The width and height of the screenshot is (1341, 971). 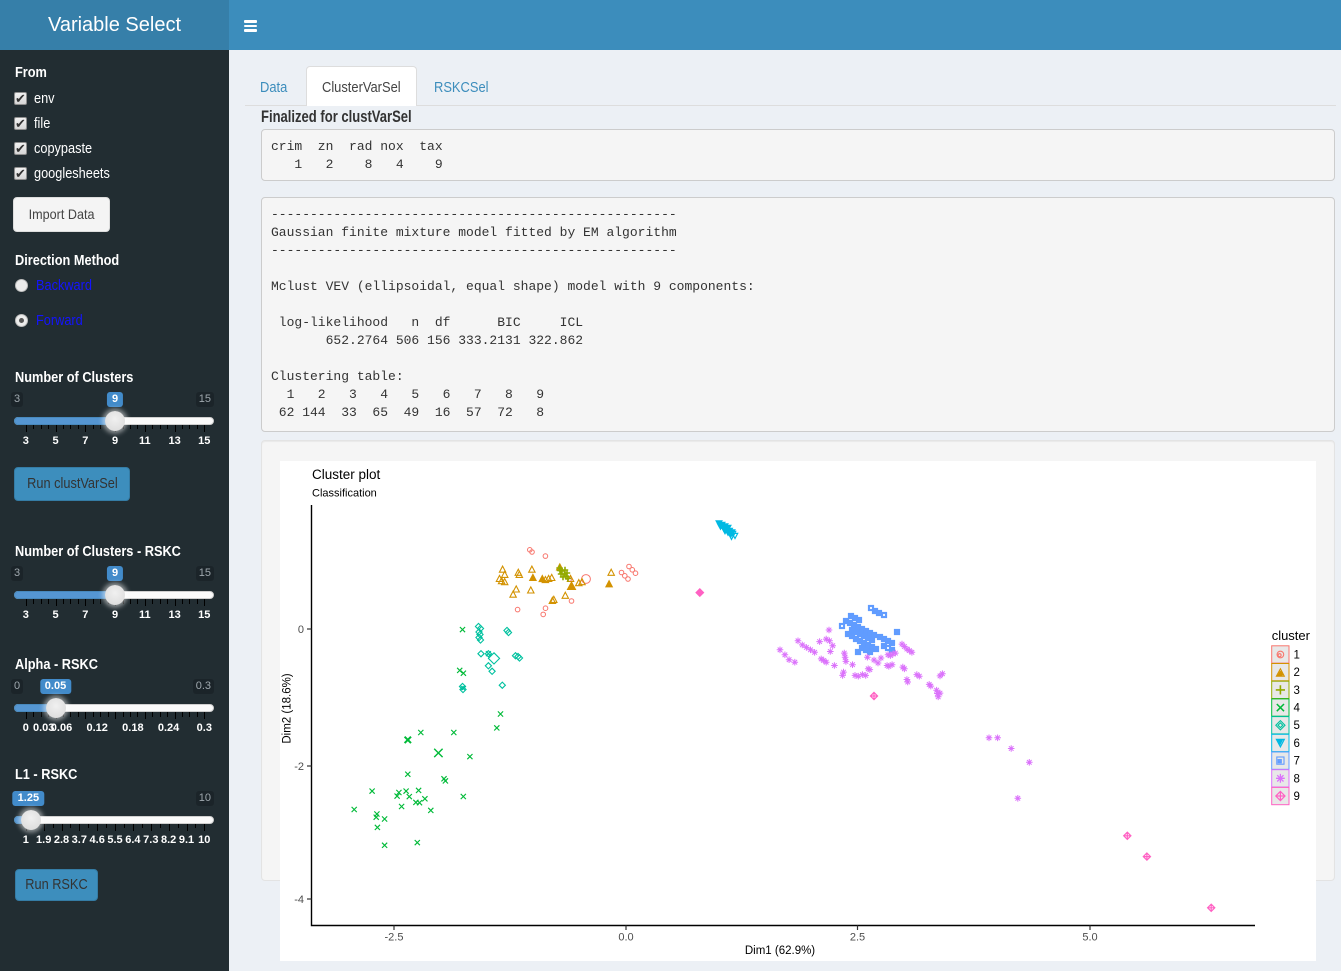 I want to click on svg-text: Dim2 (18.6%), so click(x=288, y=708).